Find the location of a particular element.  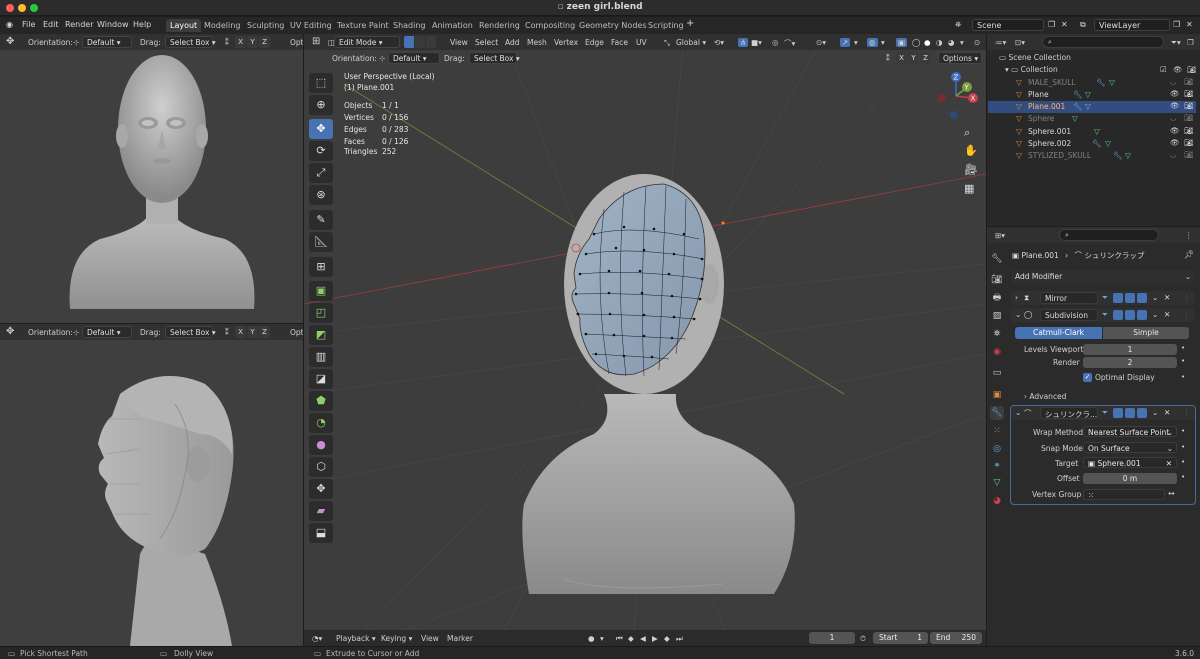

particles-tab-icon: ⁙ is located at coordinates (997, 431).